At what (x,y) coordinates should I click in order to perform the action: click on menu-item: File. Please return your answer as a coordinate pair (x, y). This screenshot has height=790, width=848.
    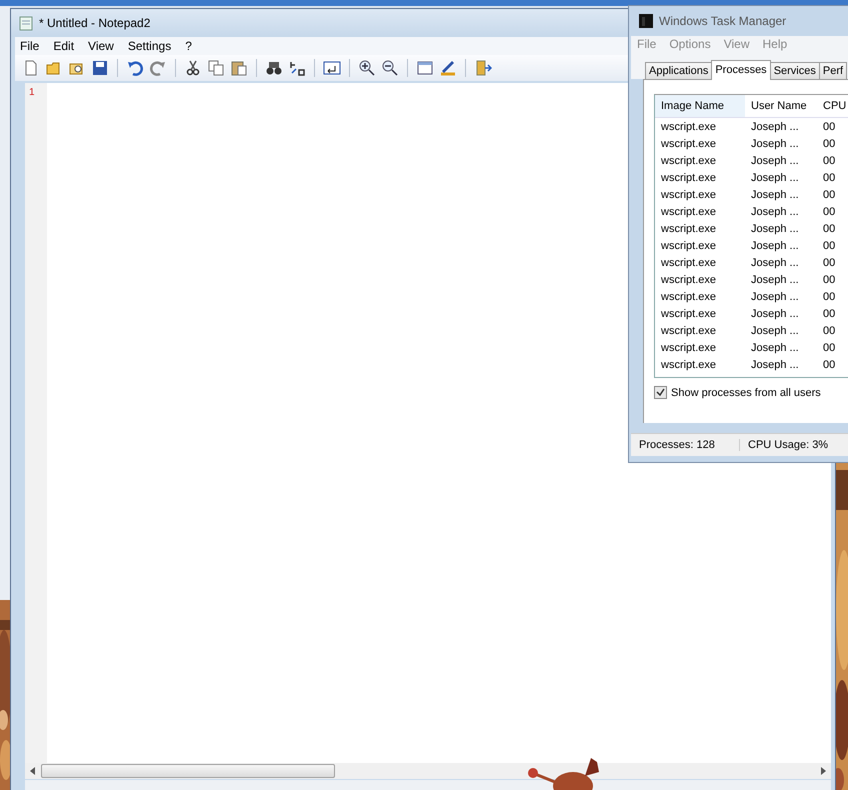
    Looking at the image, I should click on (31, 46).